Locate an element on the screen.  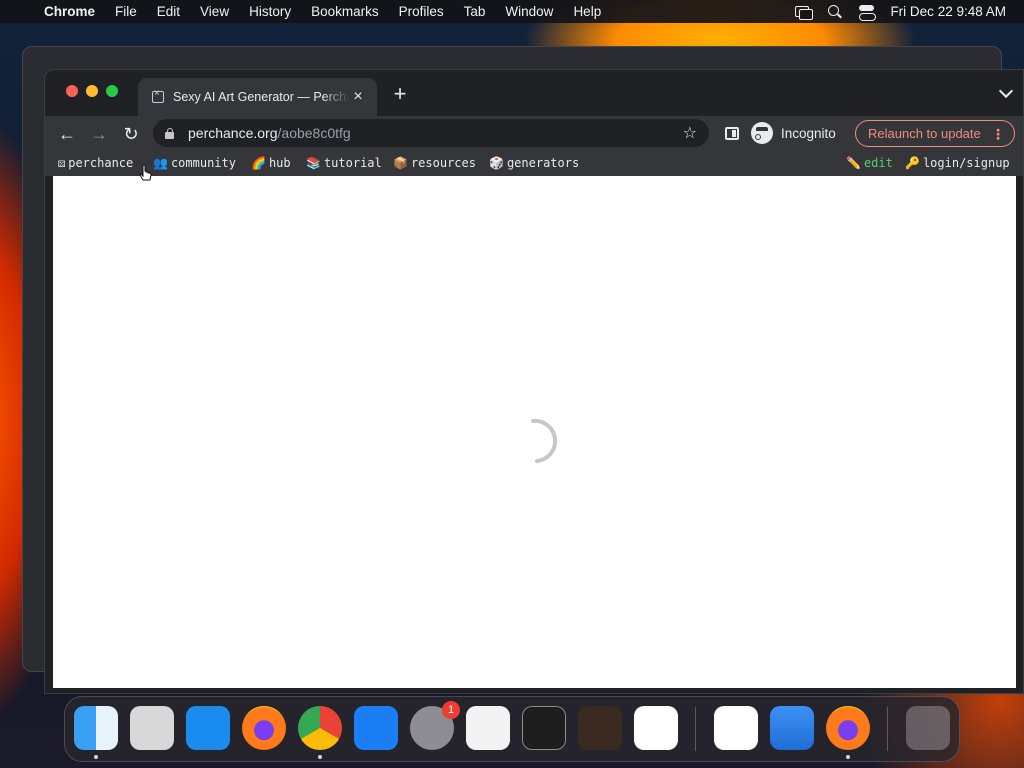
mouse-pointer-icon is located at coordinates (145, 172).